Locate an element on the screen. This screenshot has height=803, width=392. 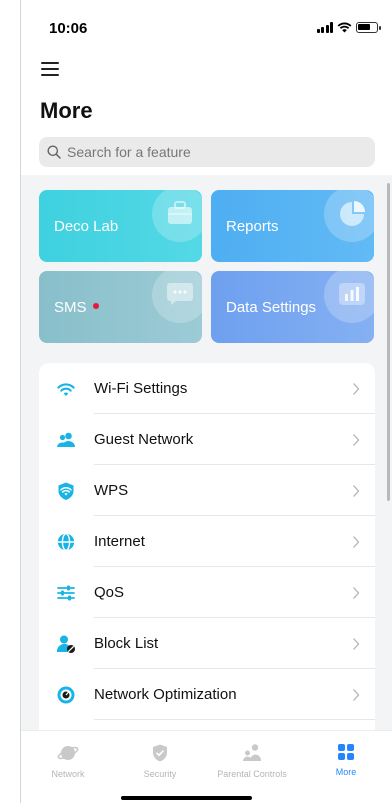
optimization-icon is located at coordinates (66, 695).